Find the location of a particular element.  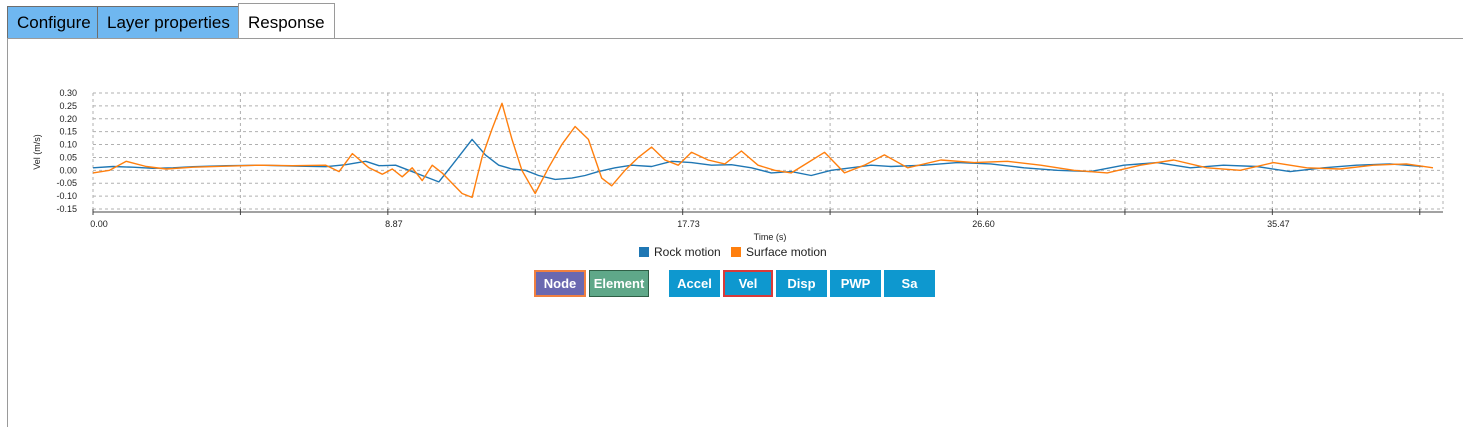

legend-rock-motion: Rock motion is located at coordinates (680, 252).